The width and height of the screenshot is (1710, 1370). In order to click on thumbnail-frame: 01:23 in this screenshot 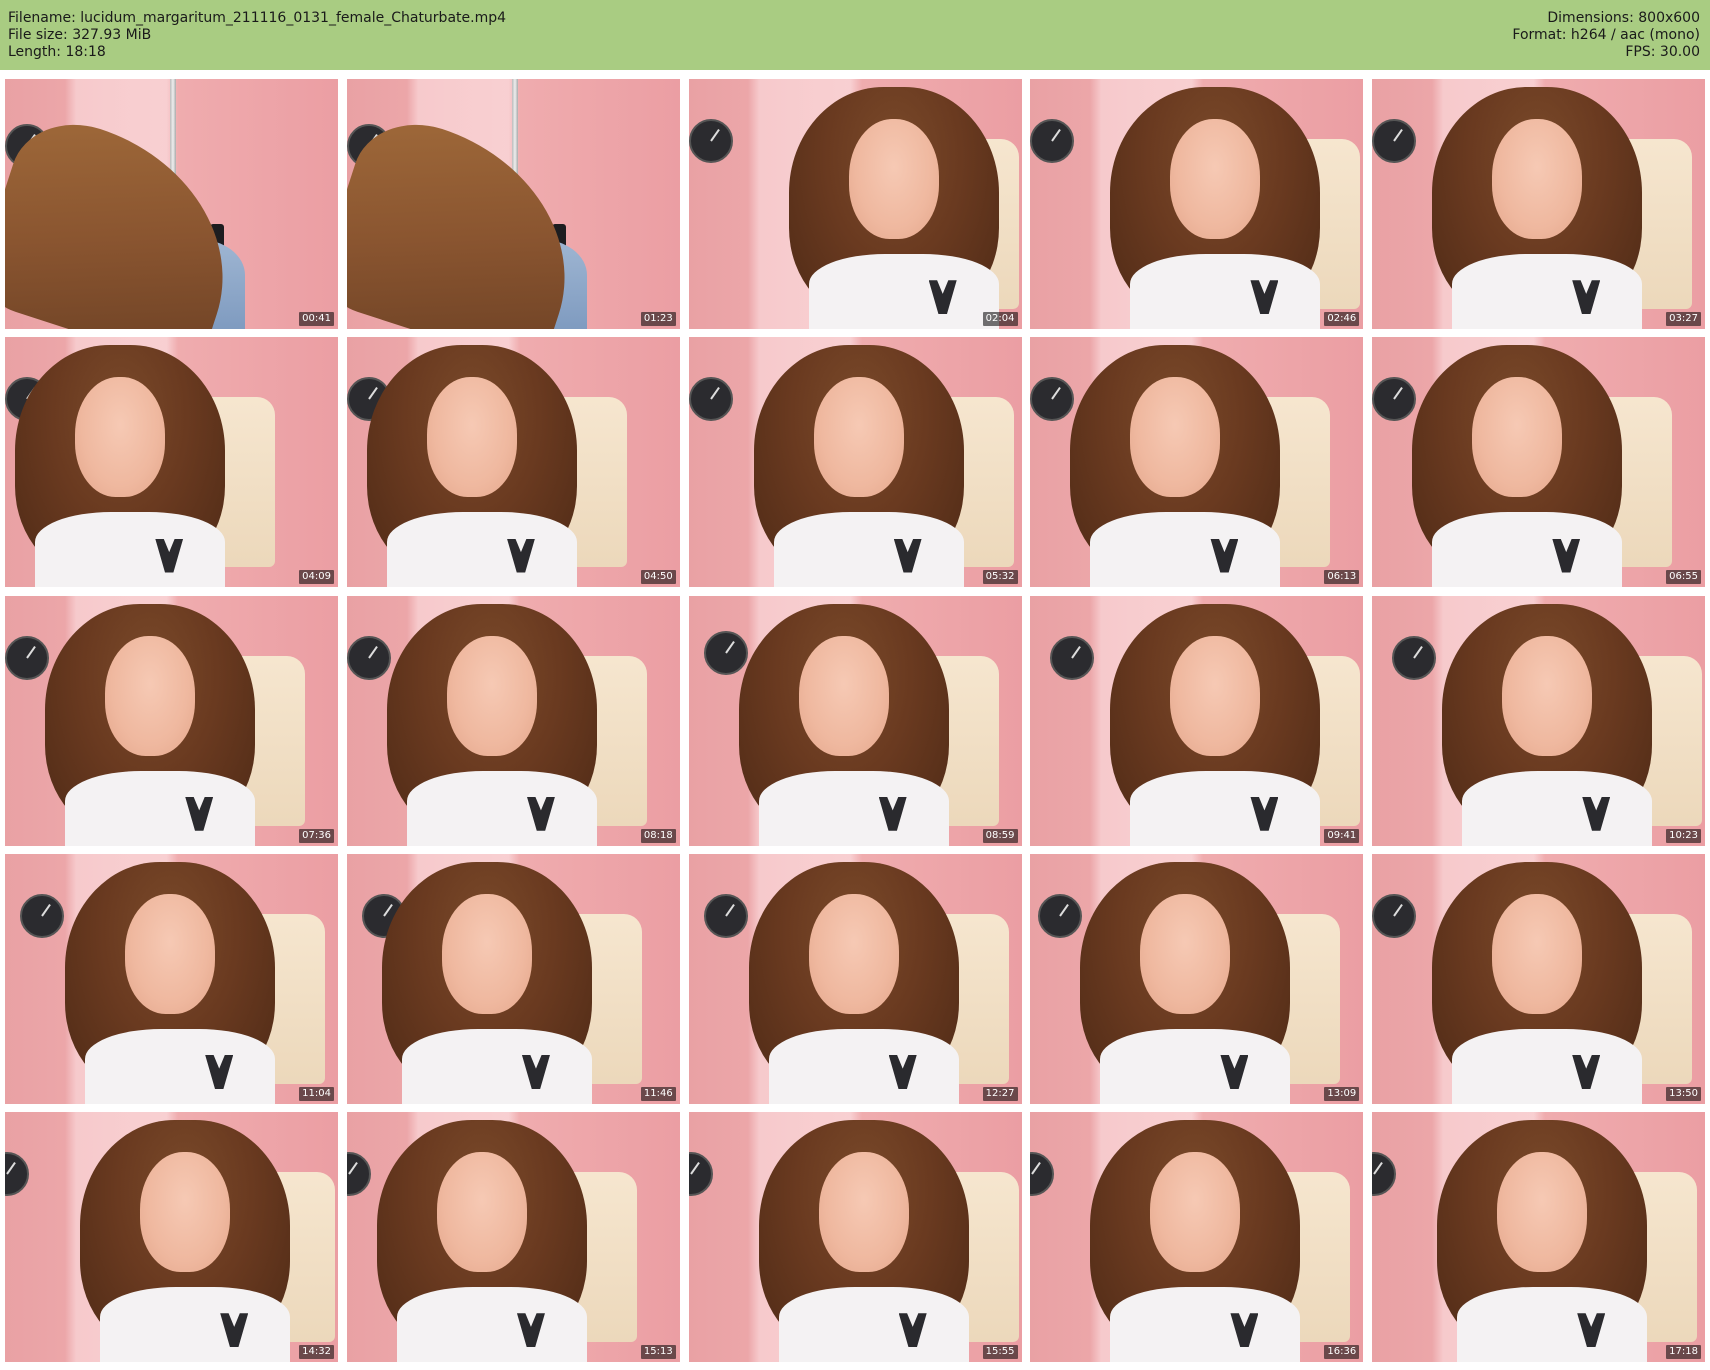, I will do `click(513, 204)`.